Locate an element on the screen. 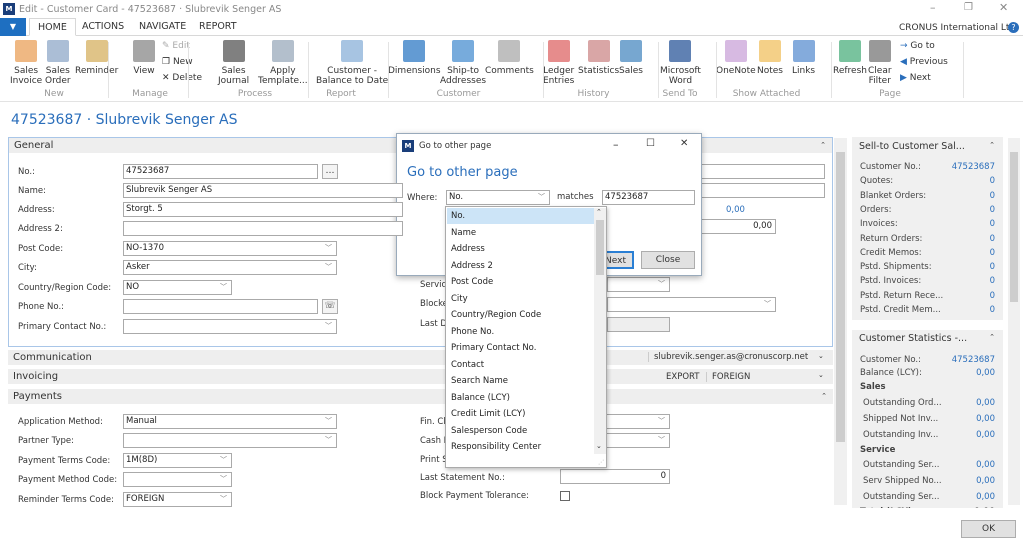 This screenshot has height=543, width=1023. matches-input: 47523687 is located at coordinates (648, 197).